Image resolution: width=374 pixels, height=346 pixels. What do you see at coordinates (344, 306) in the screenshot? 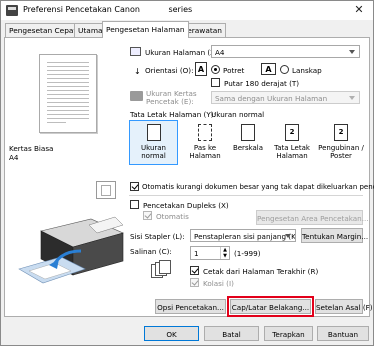
I see `defaults-button: Setelan Asal (F)` at bounding box center [344, 306].